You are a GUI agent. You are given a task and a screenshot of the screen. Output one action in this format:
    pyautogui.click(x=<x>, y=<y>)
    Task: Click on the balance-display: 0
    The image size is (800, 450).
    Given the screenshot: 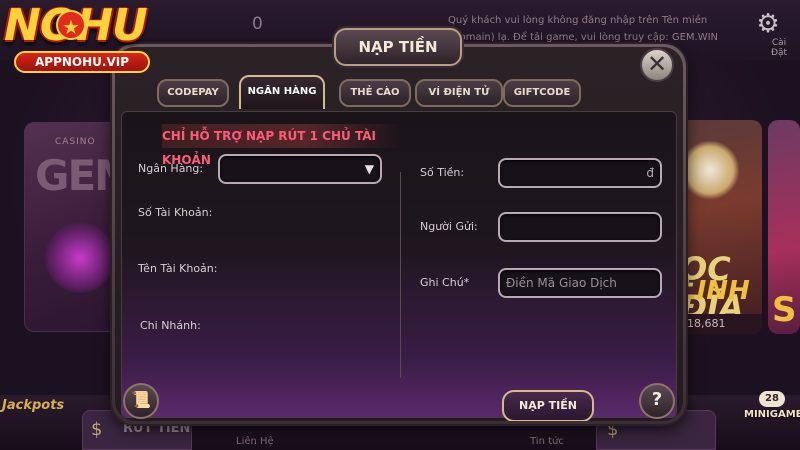 What is the action you would take?
    pyautogui.click(x=257, y=24)
    